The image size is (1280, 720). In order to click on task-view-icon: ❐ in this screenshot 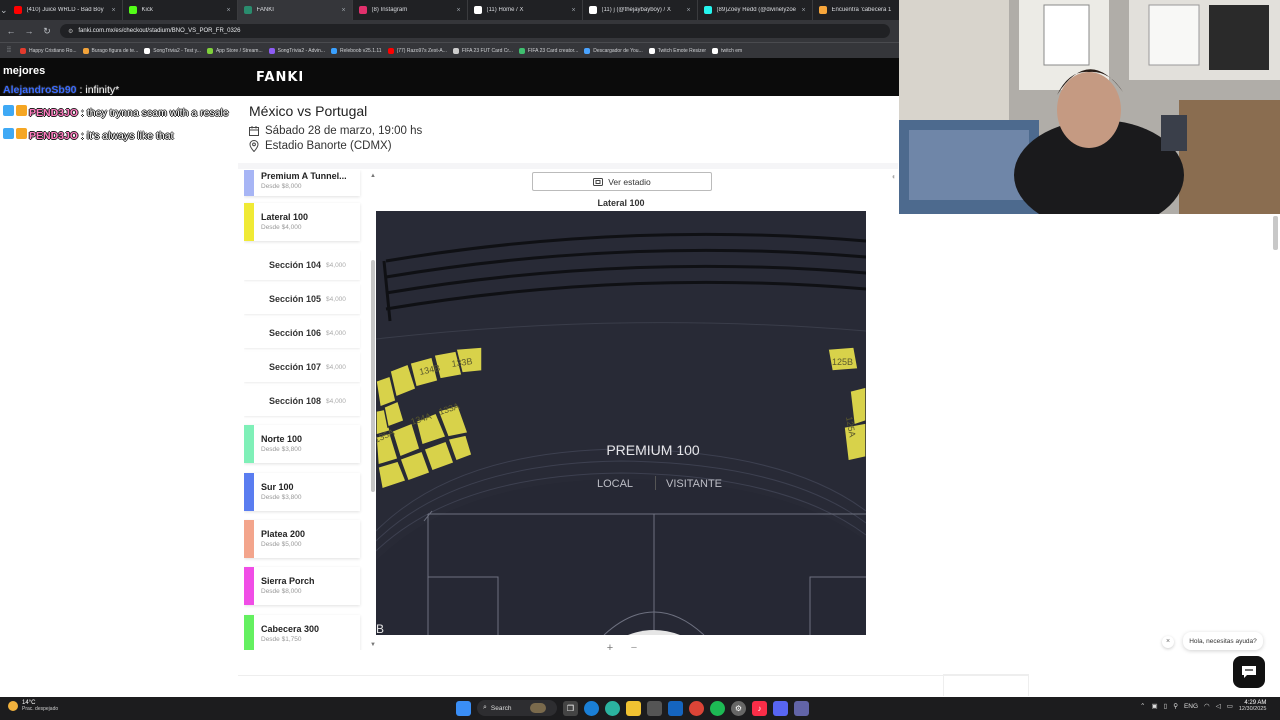, I will do `click(570, 708)`.